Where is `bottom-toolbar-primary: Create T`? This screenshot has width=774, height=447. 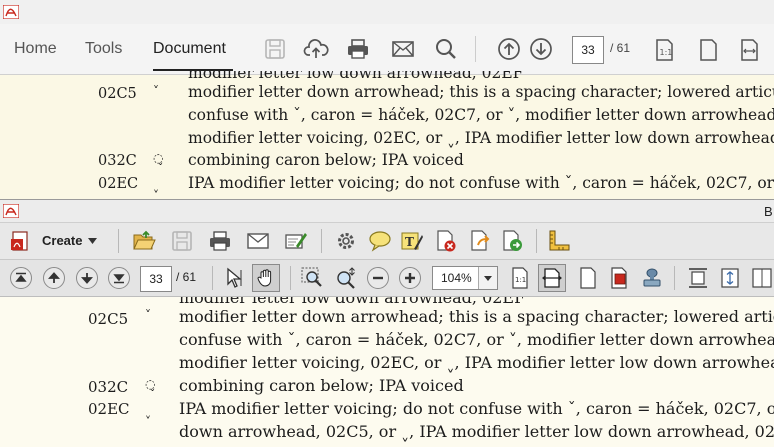
bottom-toolbar-primary: Create T is located at coordinates (387, 241).